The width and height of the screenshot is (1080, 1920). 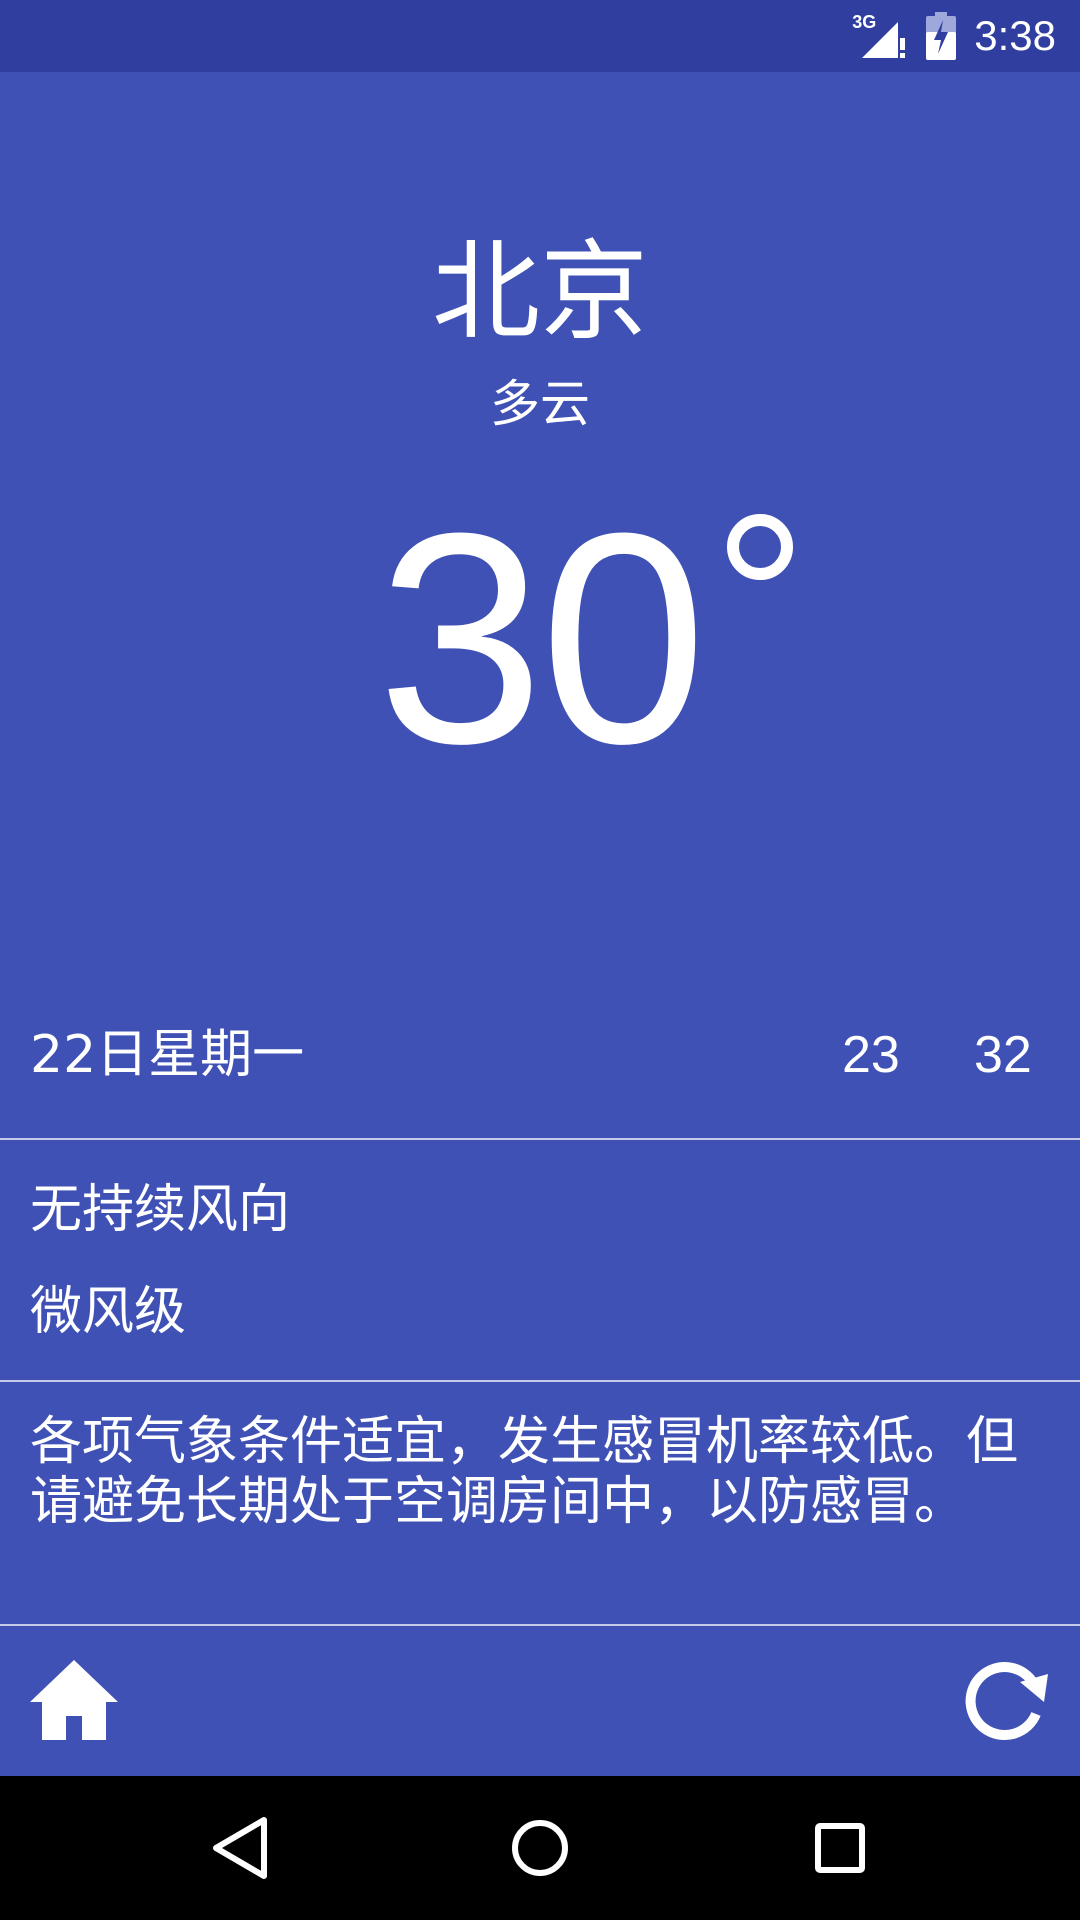 What do you see at coordinates (1015, 35) in the screenshot?
I see `status-time: 3:38` at bounding box center [1015, 35].